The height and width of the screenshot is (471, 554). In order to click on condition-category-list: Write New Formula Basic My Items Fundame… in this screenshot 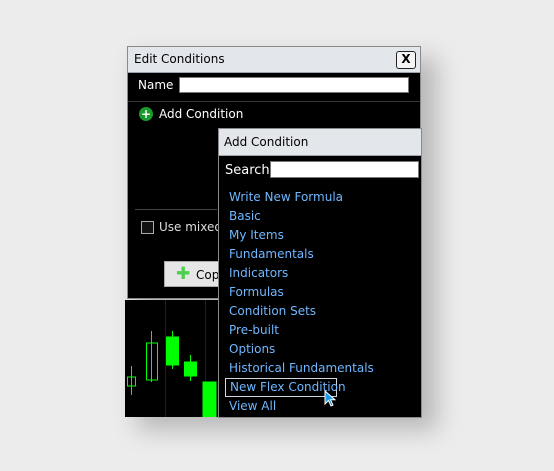, I will do `click(299, 302)`.